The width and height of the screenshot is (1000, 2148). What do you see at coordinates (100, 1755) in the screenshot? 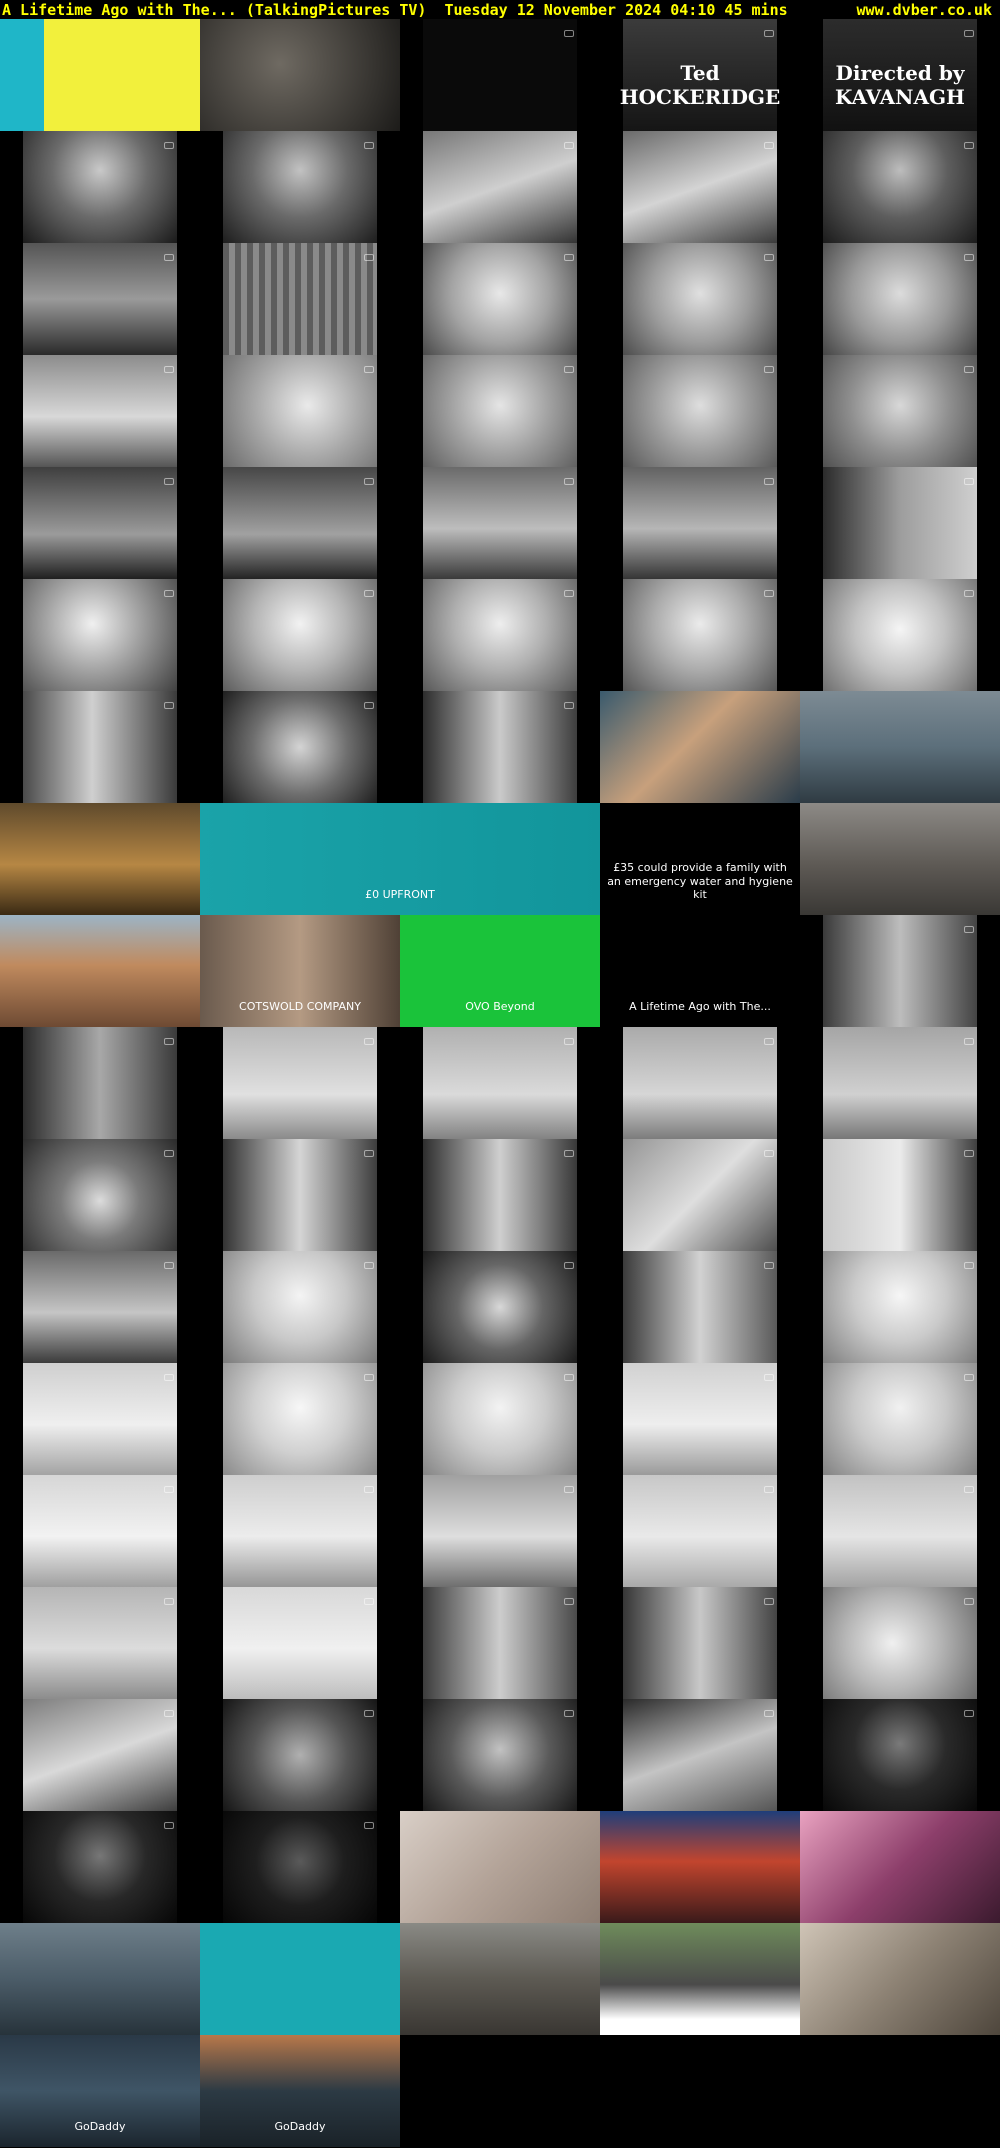
I see `thumb-piano-keys` at bounding box center [100, 1755].